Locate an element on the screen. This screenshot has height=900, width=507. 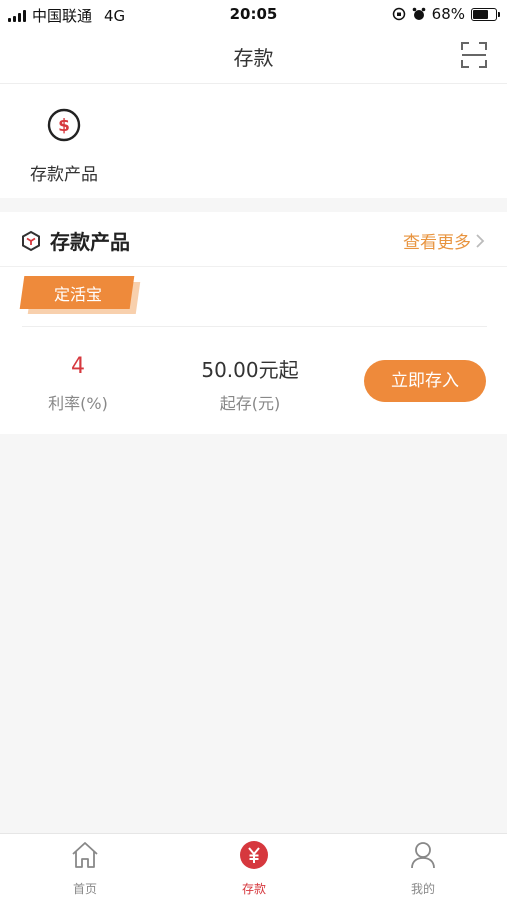
tab-label: 存款 is located at coordinates (253, 889).